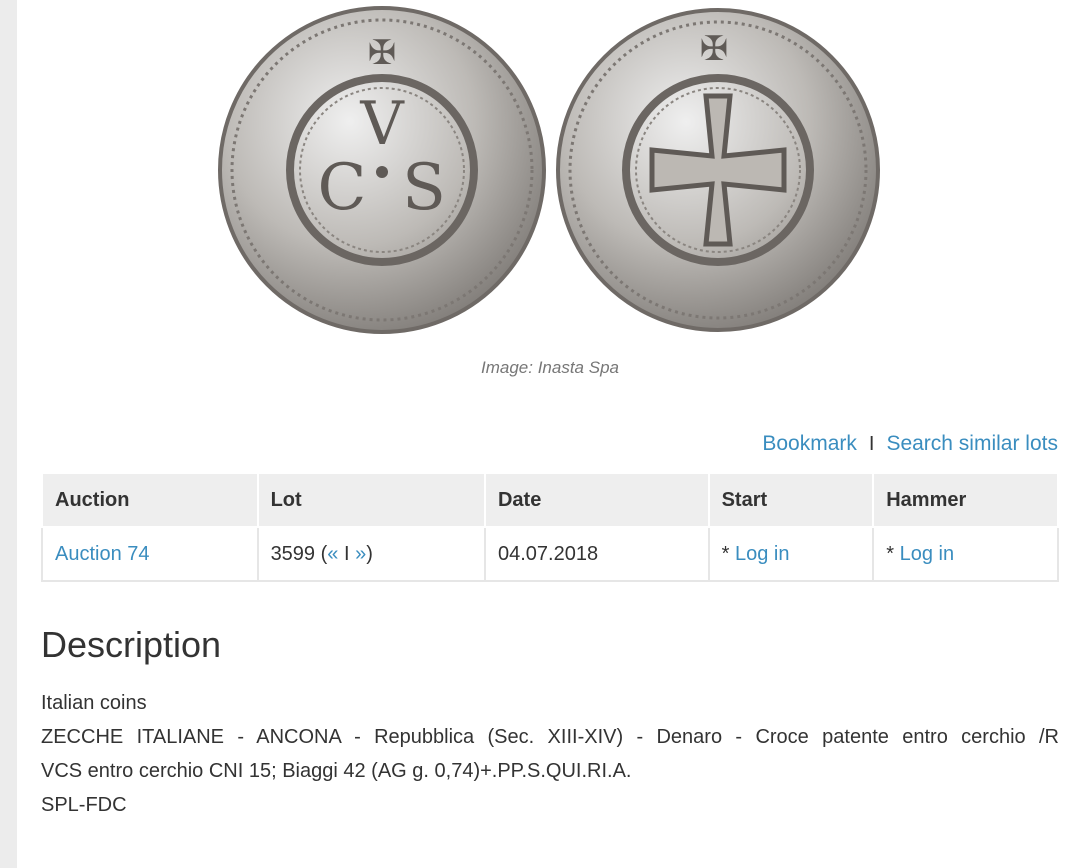 The image size is (1074, 868). I want to click on header-hammer: Hammer, so click(965, 500).